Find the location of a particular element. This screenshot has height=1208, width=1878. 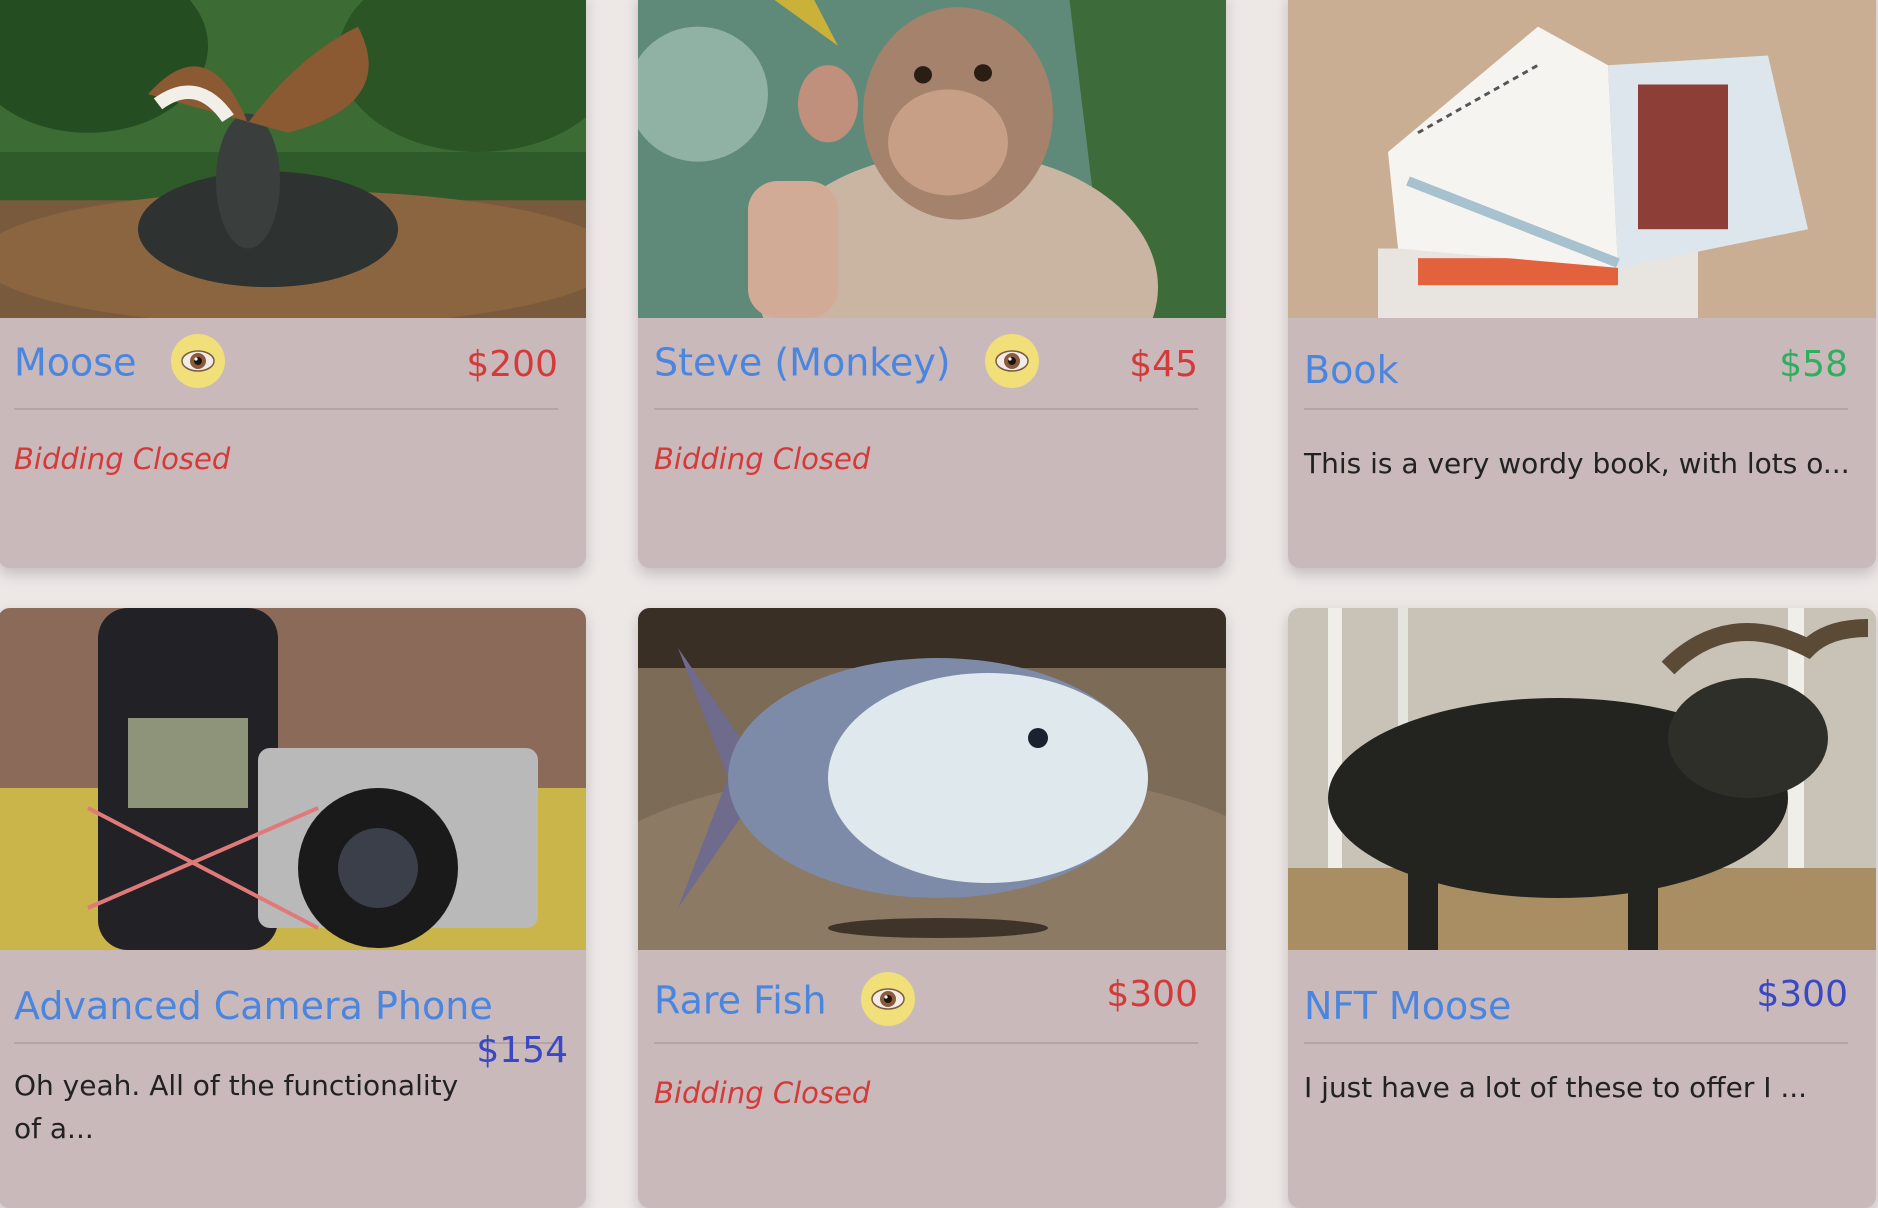

listing-title: Advanced Camera Phone is located at coordinates (253, 1006).